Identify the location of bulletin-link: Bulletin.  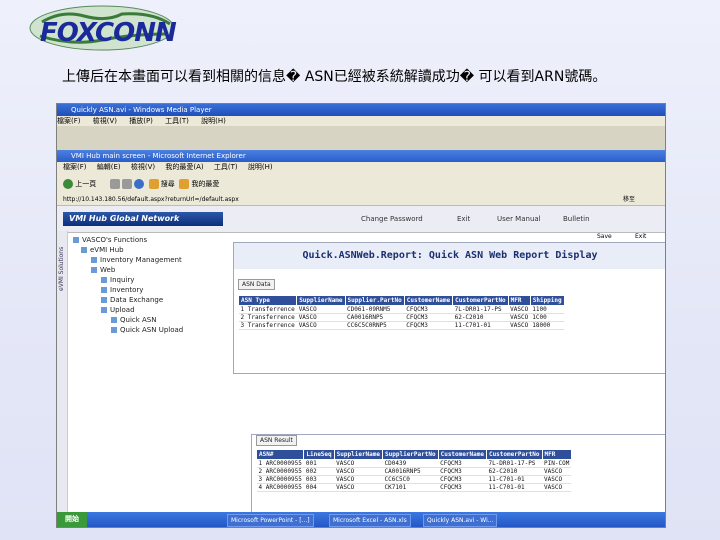
(576, 219).